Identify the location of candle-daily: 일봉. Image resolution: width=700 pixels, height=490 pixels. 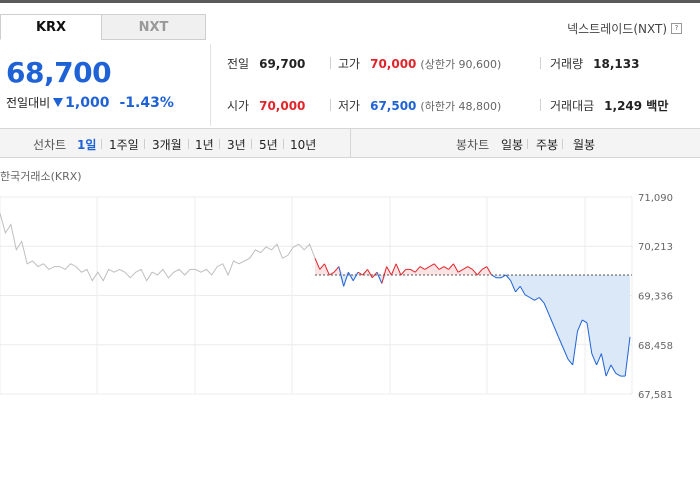
(512, 144).